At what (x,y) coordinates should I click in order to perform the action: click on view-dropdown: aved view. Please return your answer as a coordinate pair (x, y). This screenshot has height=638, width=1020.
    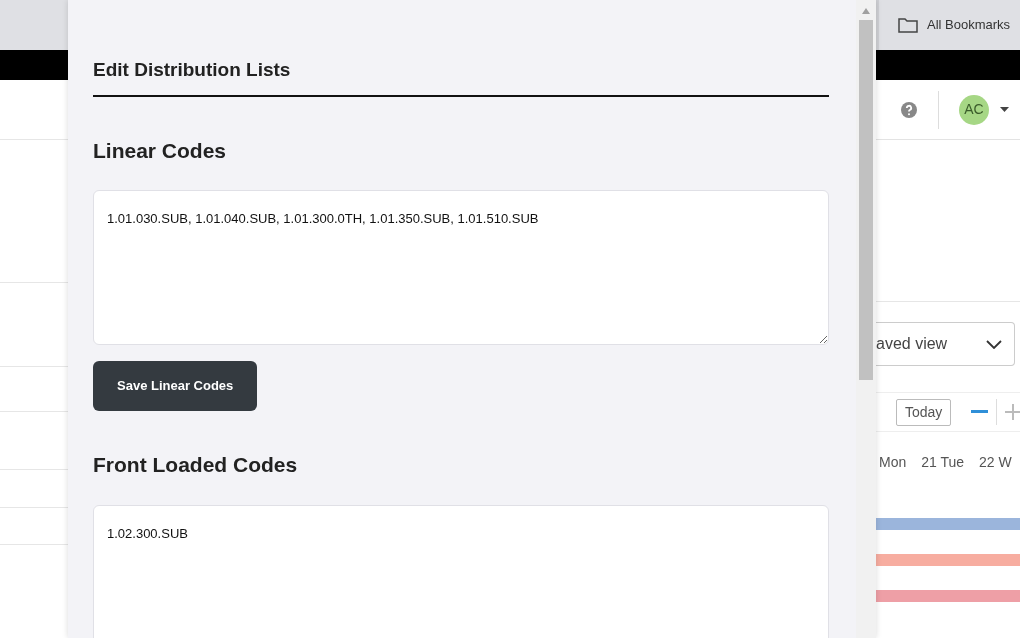
    Looking at the image, I should click on (945, 344).